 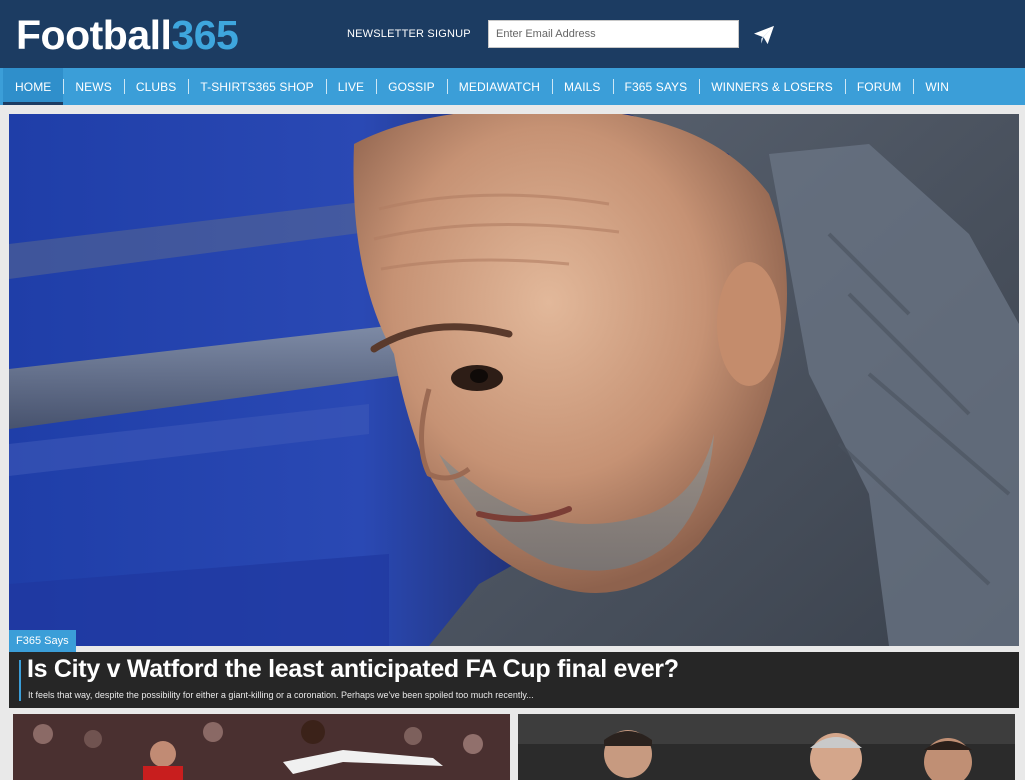 I want to click on logo-text-365: 365, so click(x=205, y=35).